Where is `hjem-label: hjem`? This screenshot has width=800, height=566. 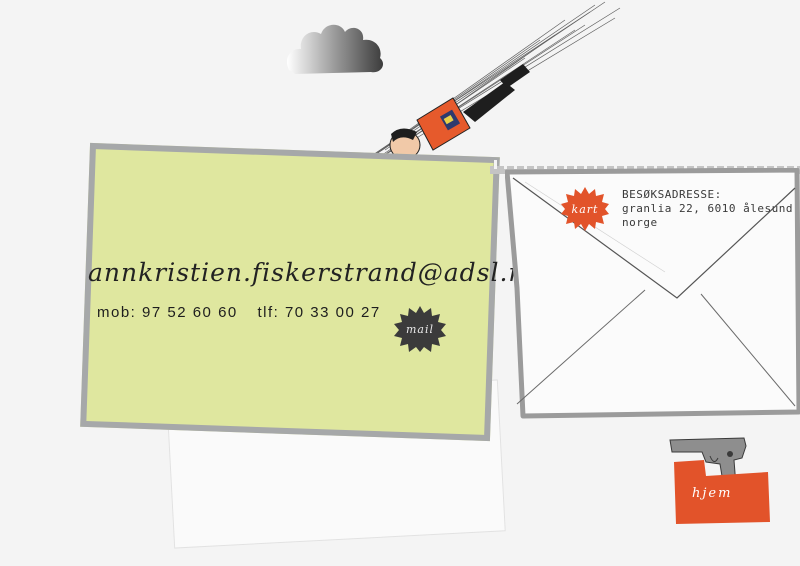 hjem-label: hjem is located at coordinates (712, 493).